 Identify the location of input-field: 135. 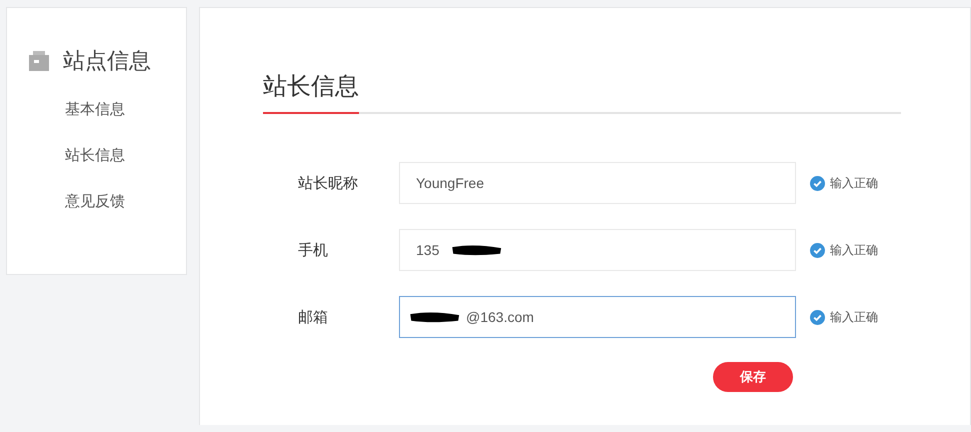
(597, 250).